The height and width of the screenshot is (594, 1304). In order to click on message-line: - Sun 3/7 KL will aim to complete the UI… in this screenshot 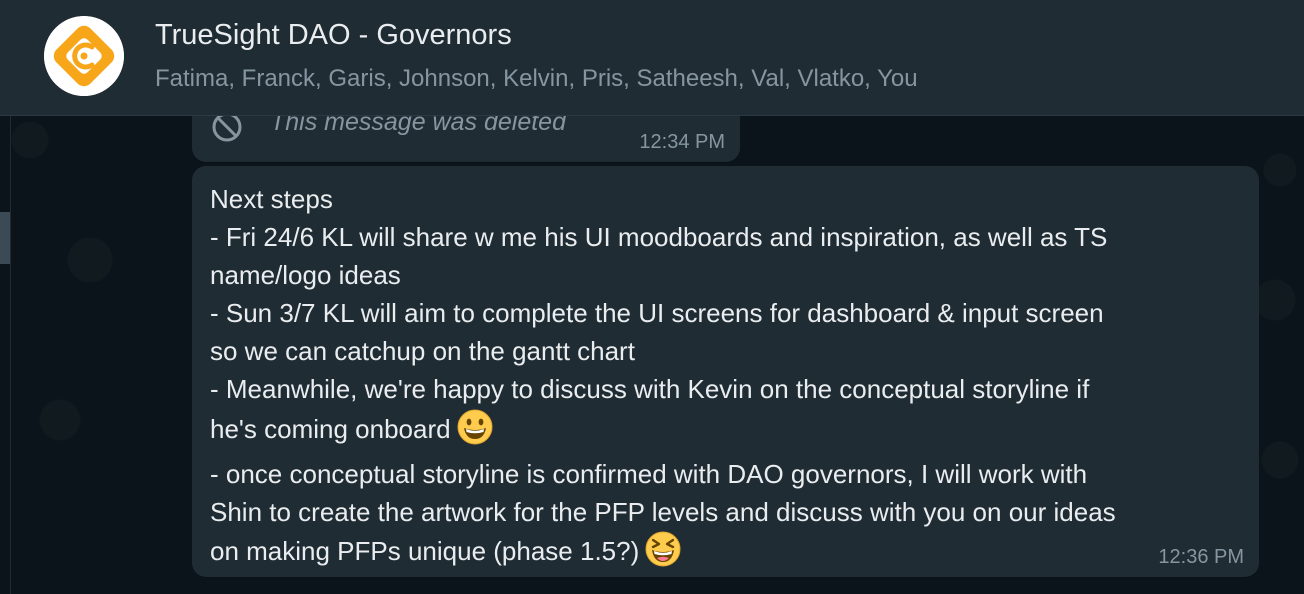, I will do `click(657, 313)`.